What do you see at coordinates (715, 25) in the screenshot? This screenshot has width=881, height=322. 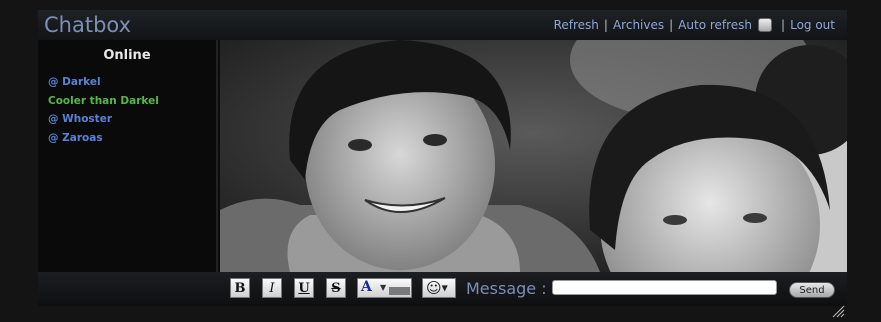 I see `auto-refresh-label: Auto refresh` at bounding box center [715, 25].